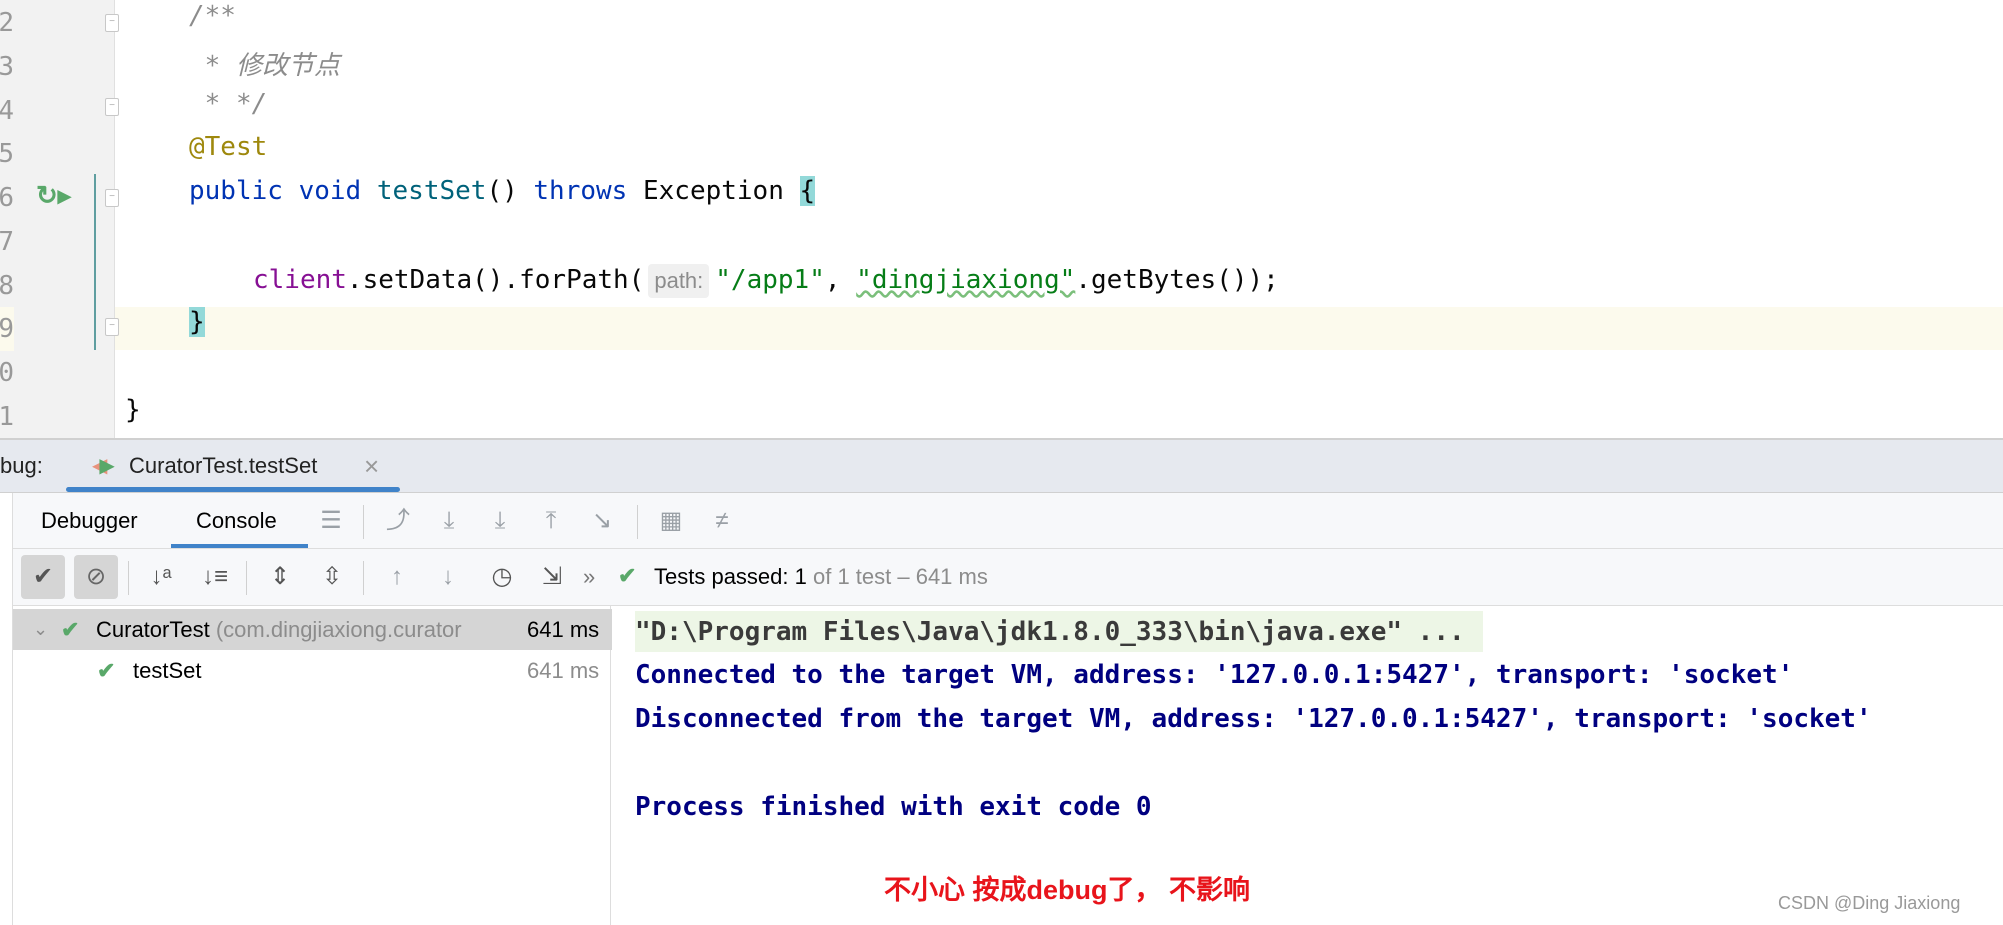 The height and width of the screenshot is (925, 2003). I want to click on sort-by-duration-icon: ↓≡, so click(215, 577).